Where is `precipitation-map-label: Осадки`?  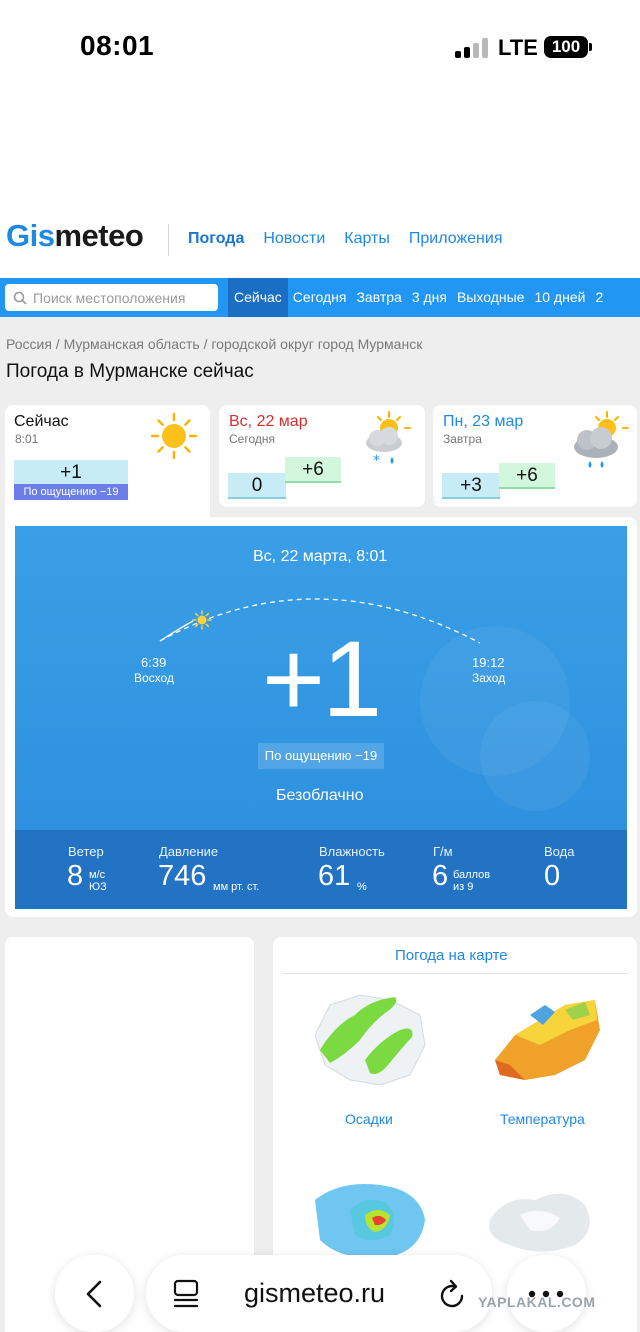 precipitation-map-label: Осадки is located at coordinates (369, 1119).